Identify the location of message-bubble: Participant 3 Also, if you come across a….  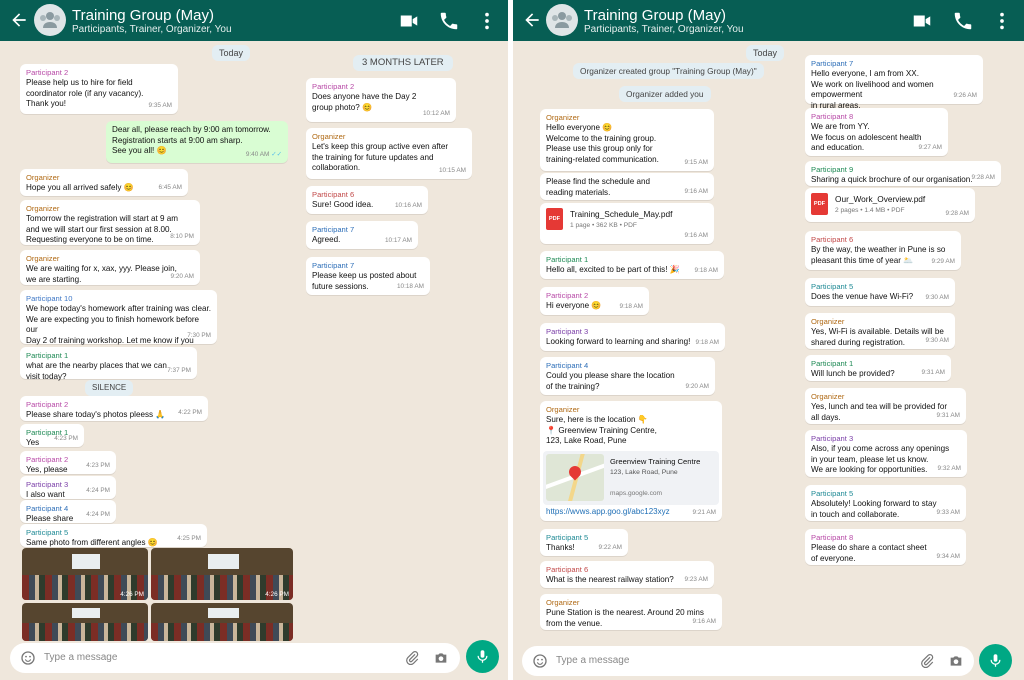
(886, 453).